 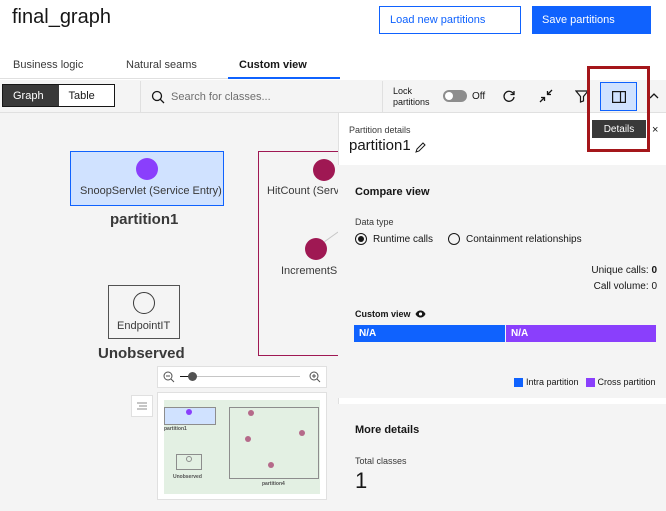 I want to click on active-tab-indicator, so click(x=284, y=78).